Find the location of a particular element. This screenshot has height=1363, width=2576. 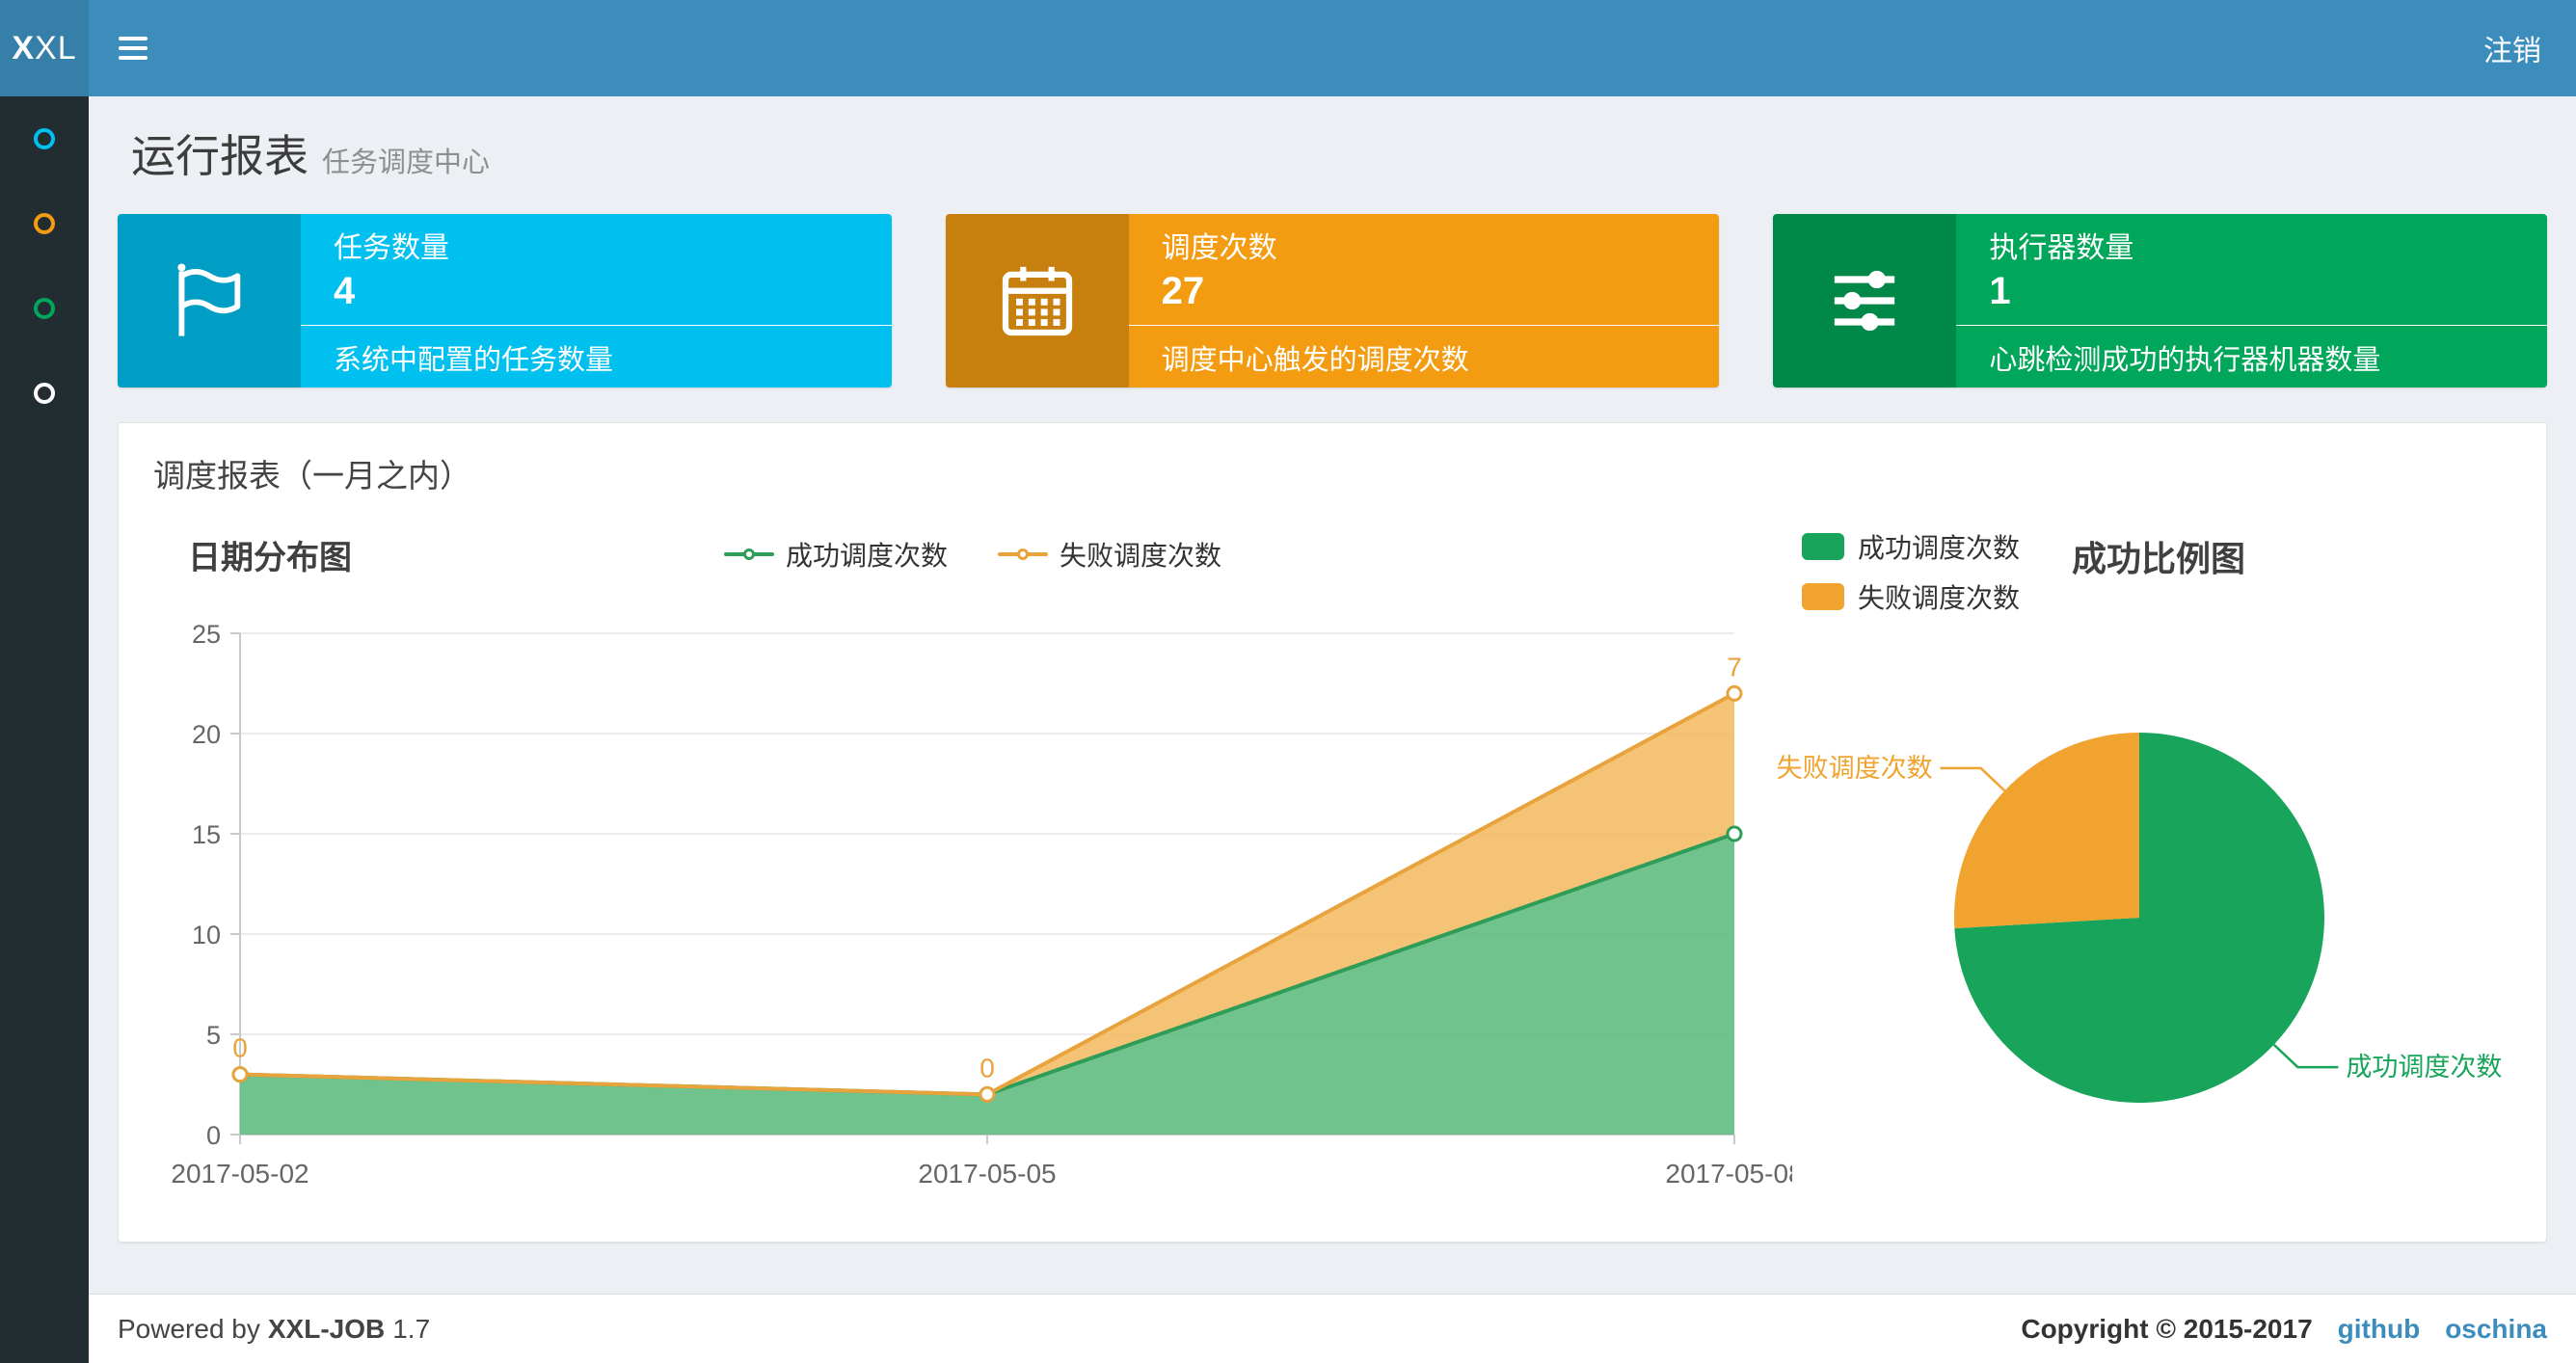

svg-text: 成功调度次数 is located at coordinates (2424, 1067).